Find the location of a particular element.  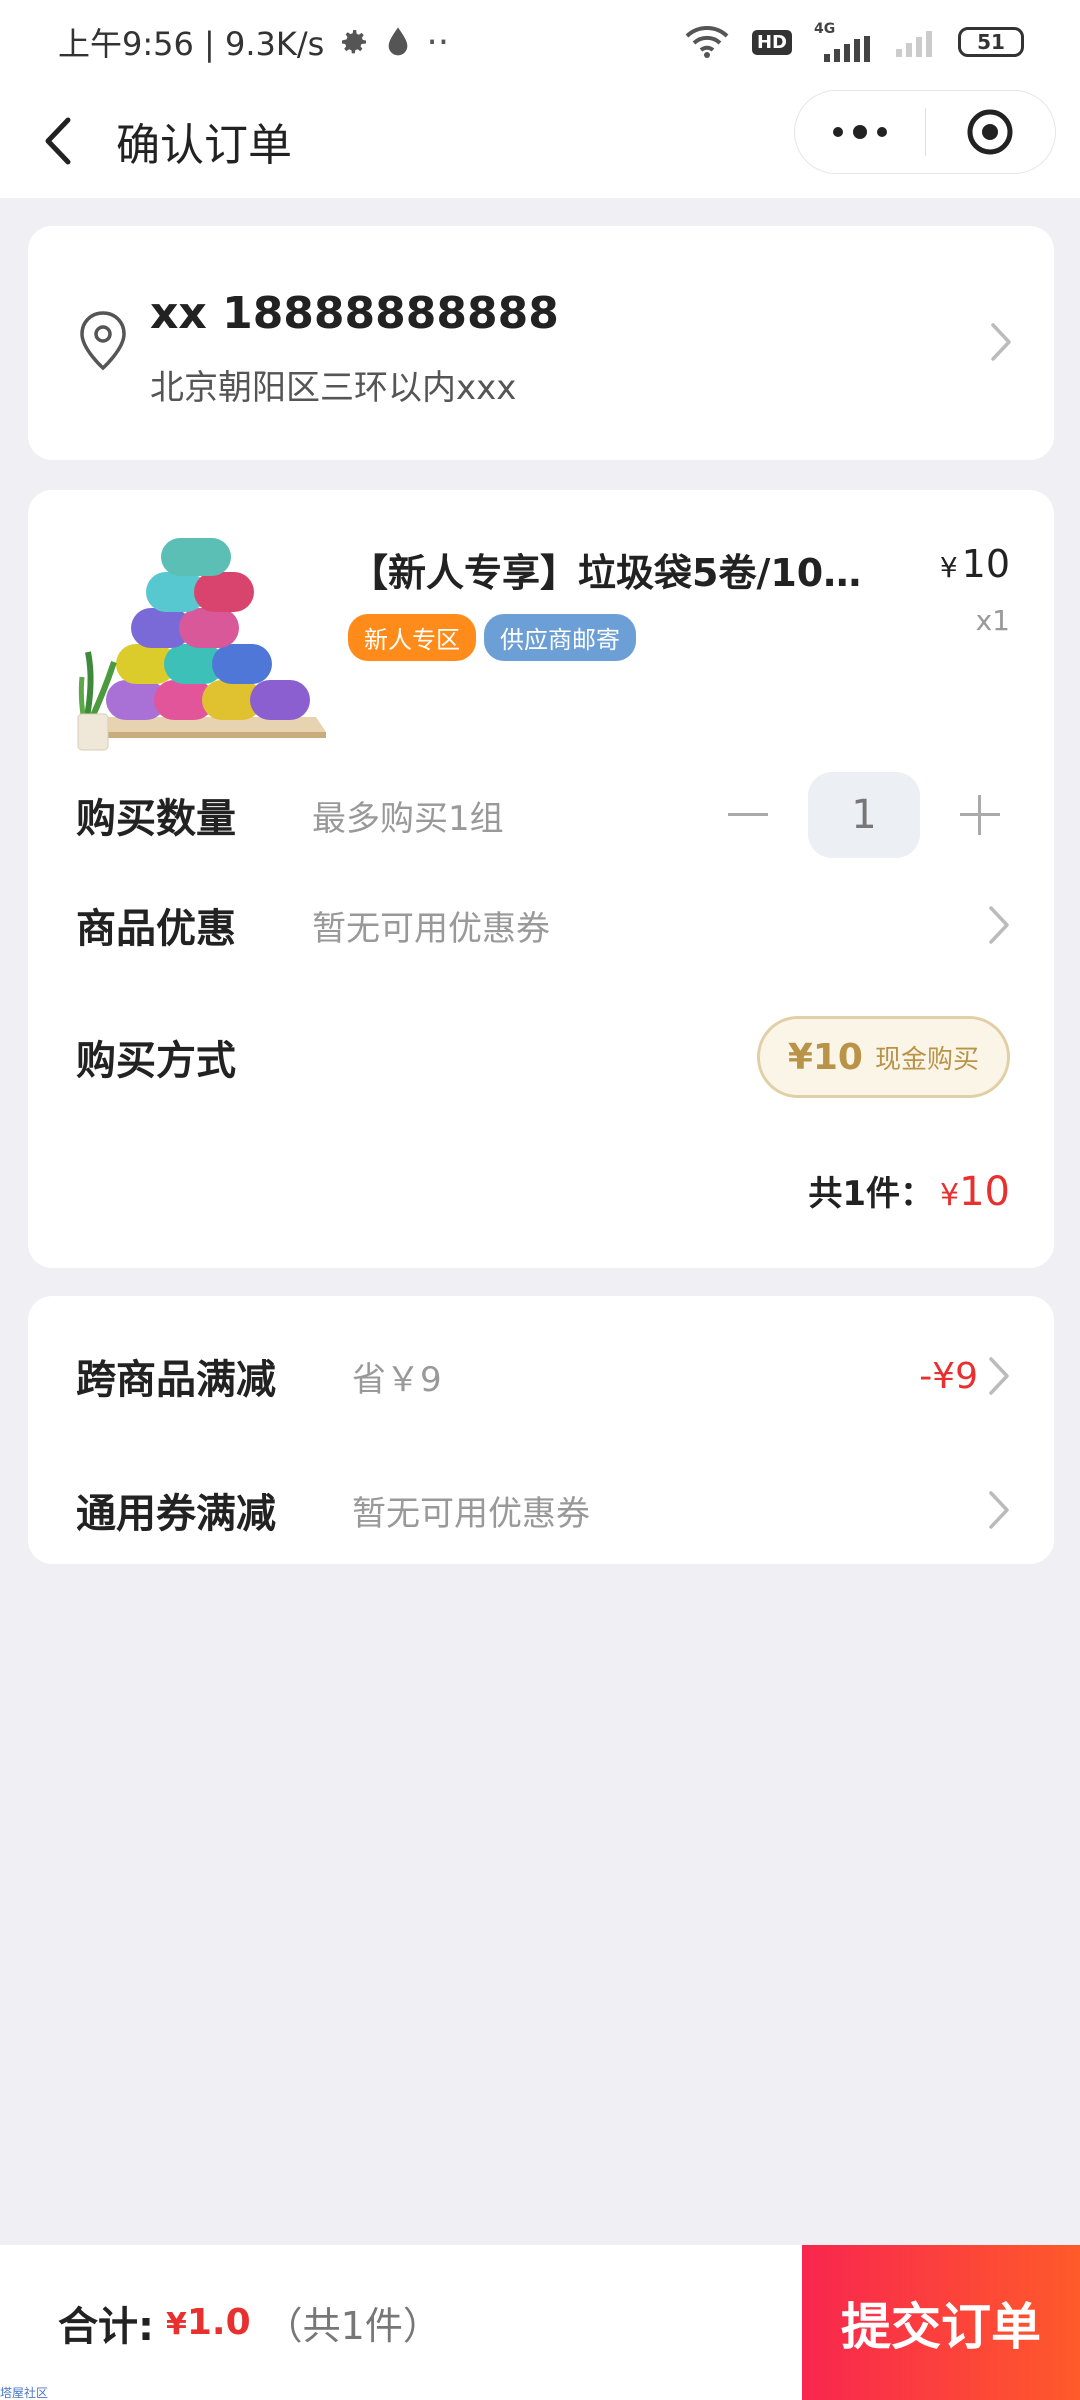

decrease-button is located at coordinates (748, 815).